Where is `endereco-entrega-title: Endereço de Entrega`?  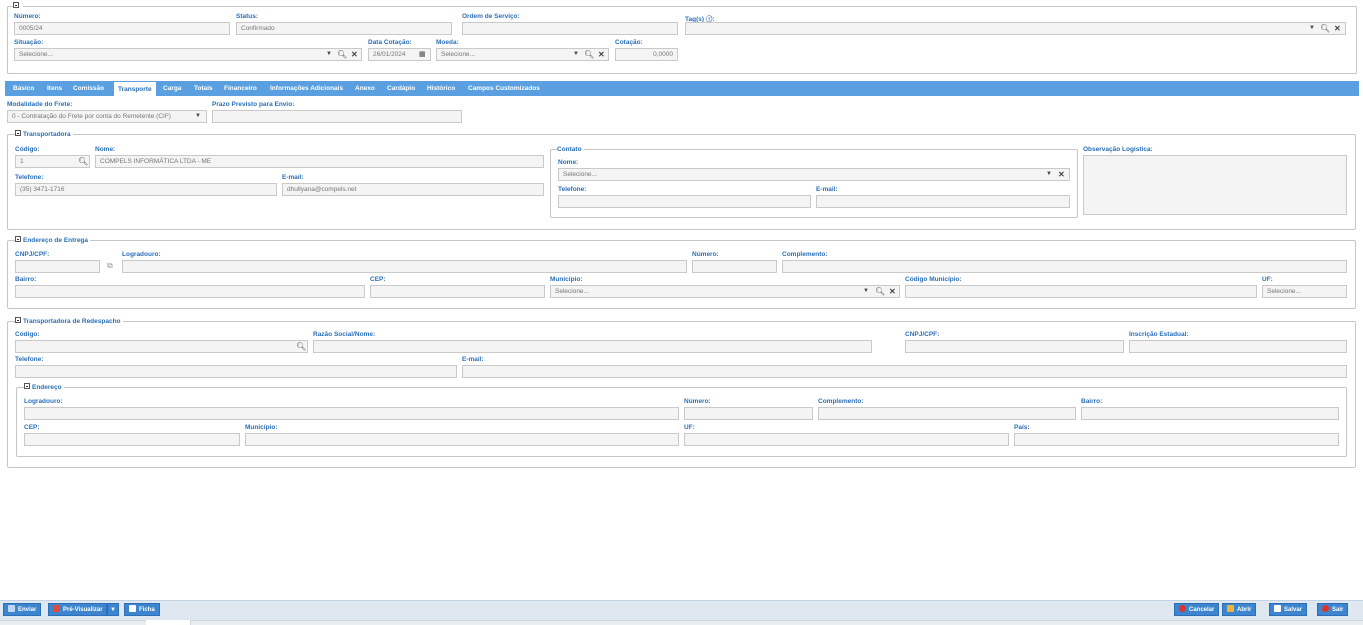
endereco-entrega-title: Endereço de Entrega is located at coordinates (56, 240).